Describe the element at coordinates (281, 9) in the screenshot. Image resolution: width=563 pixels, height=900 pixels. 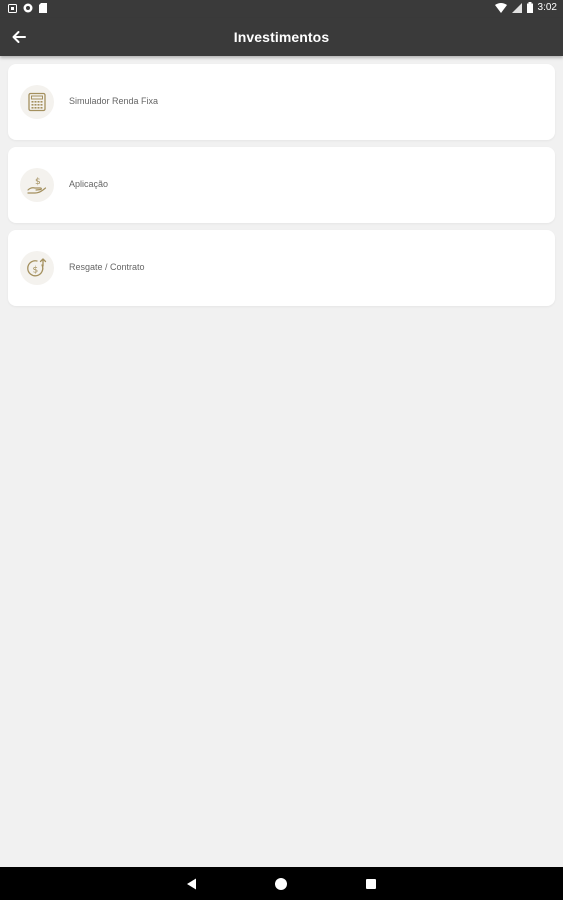
I see `status-bar: 3:02` at that location.